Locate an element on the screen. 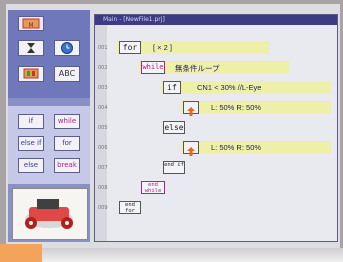  row-number: 009 is located at coordinates (103, 208).